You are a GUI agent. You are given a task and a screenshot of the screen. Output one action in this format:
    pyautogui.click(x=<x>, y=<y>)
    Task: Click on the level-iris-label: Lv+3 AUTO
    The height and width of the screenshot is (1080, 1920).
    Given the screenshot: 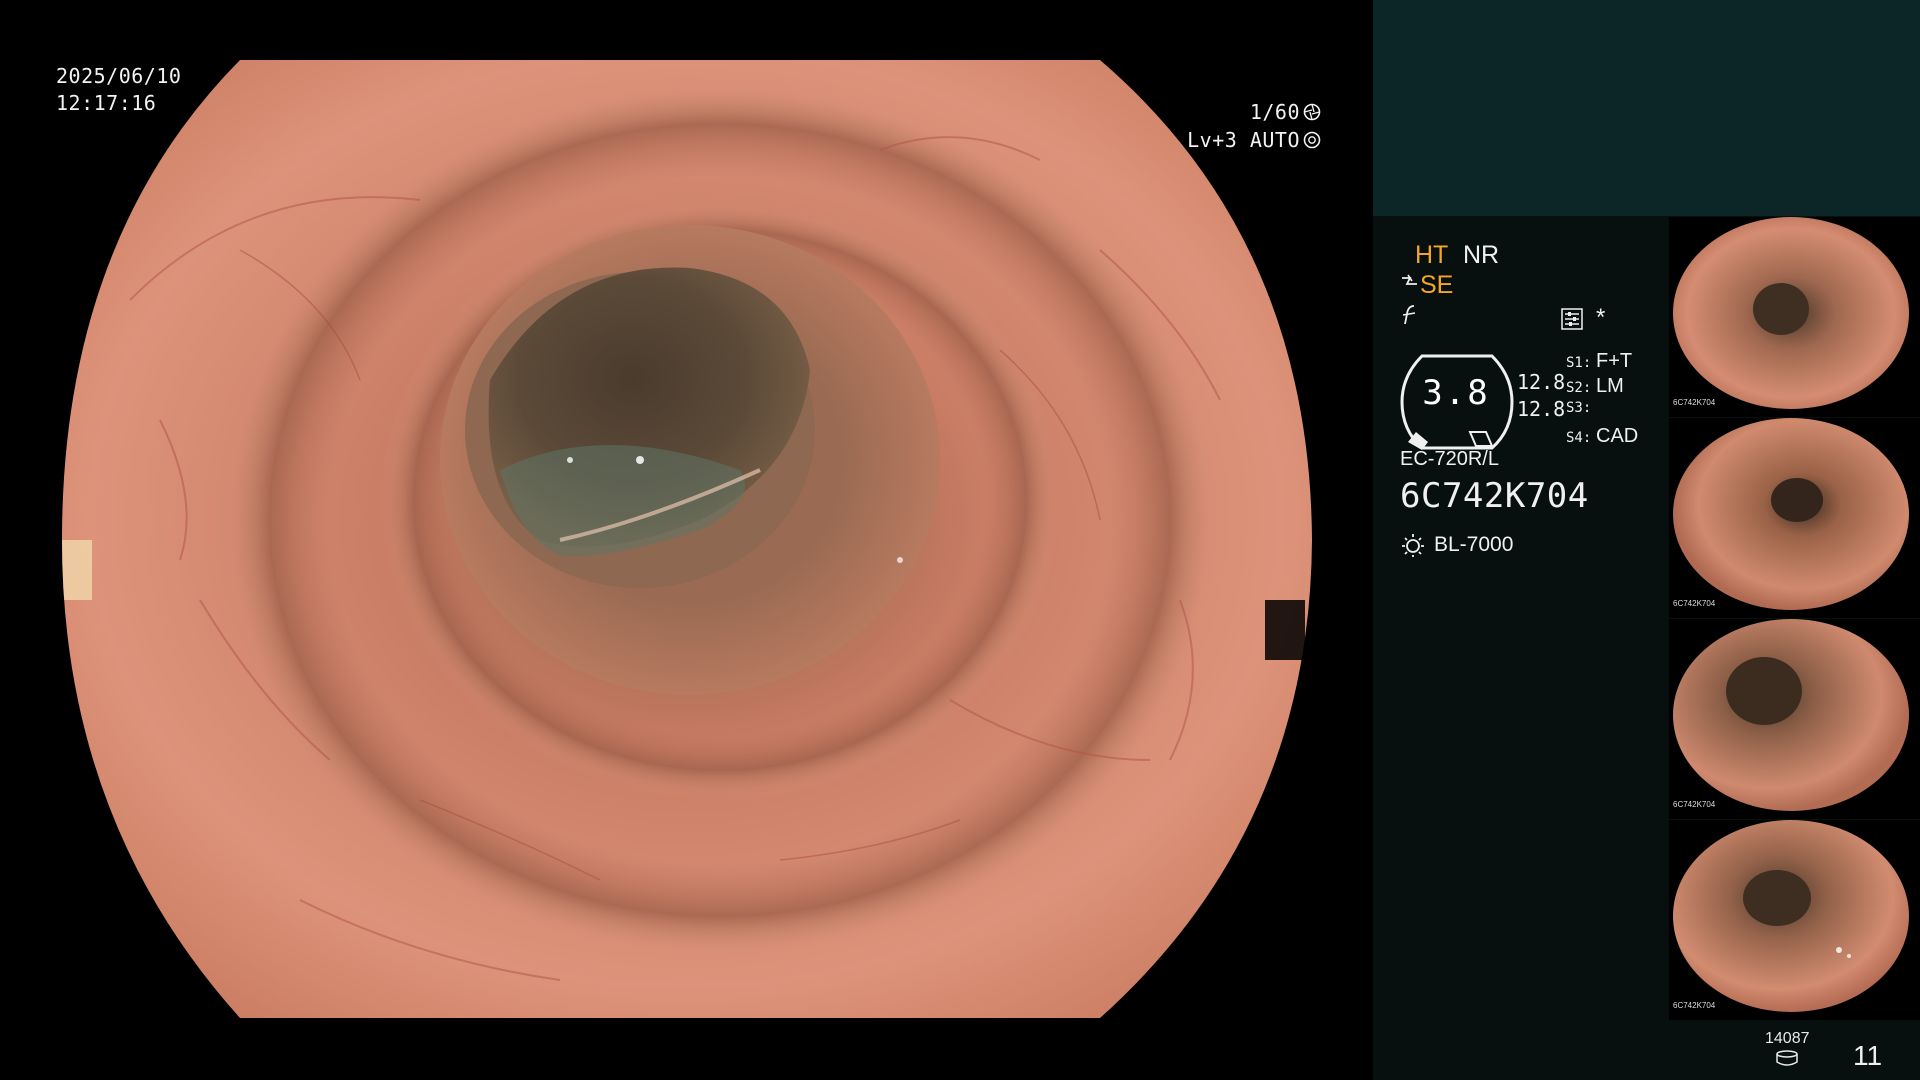 What is the action you would take?
    pyautogui.click(x=1243, y=139)
    